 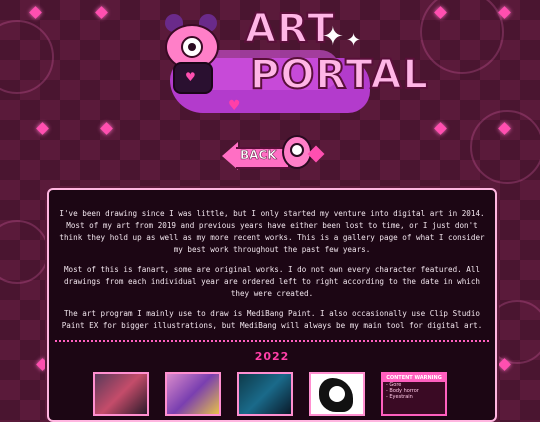 I want to click on back-button: BACK, so click(x=273, y=153).